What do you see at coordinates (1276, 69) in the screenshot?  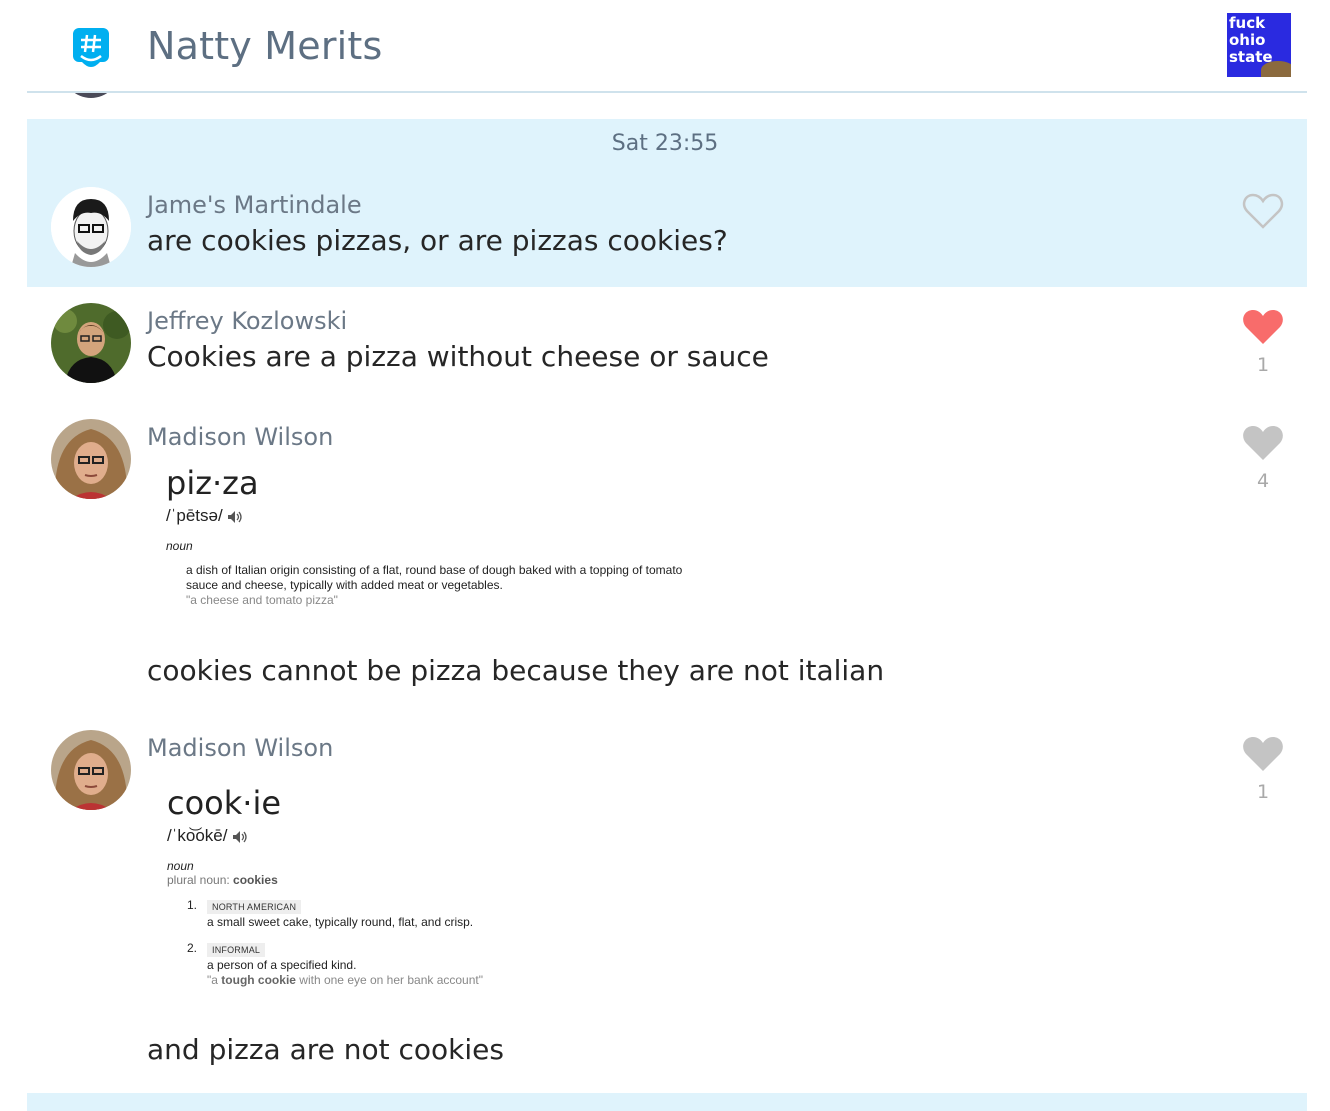 I see `group-avatar-dog` at bounding box center [1276, 69].